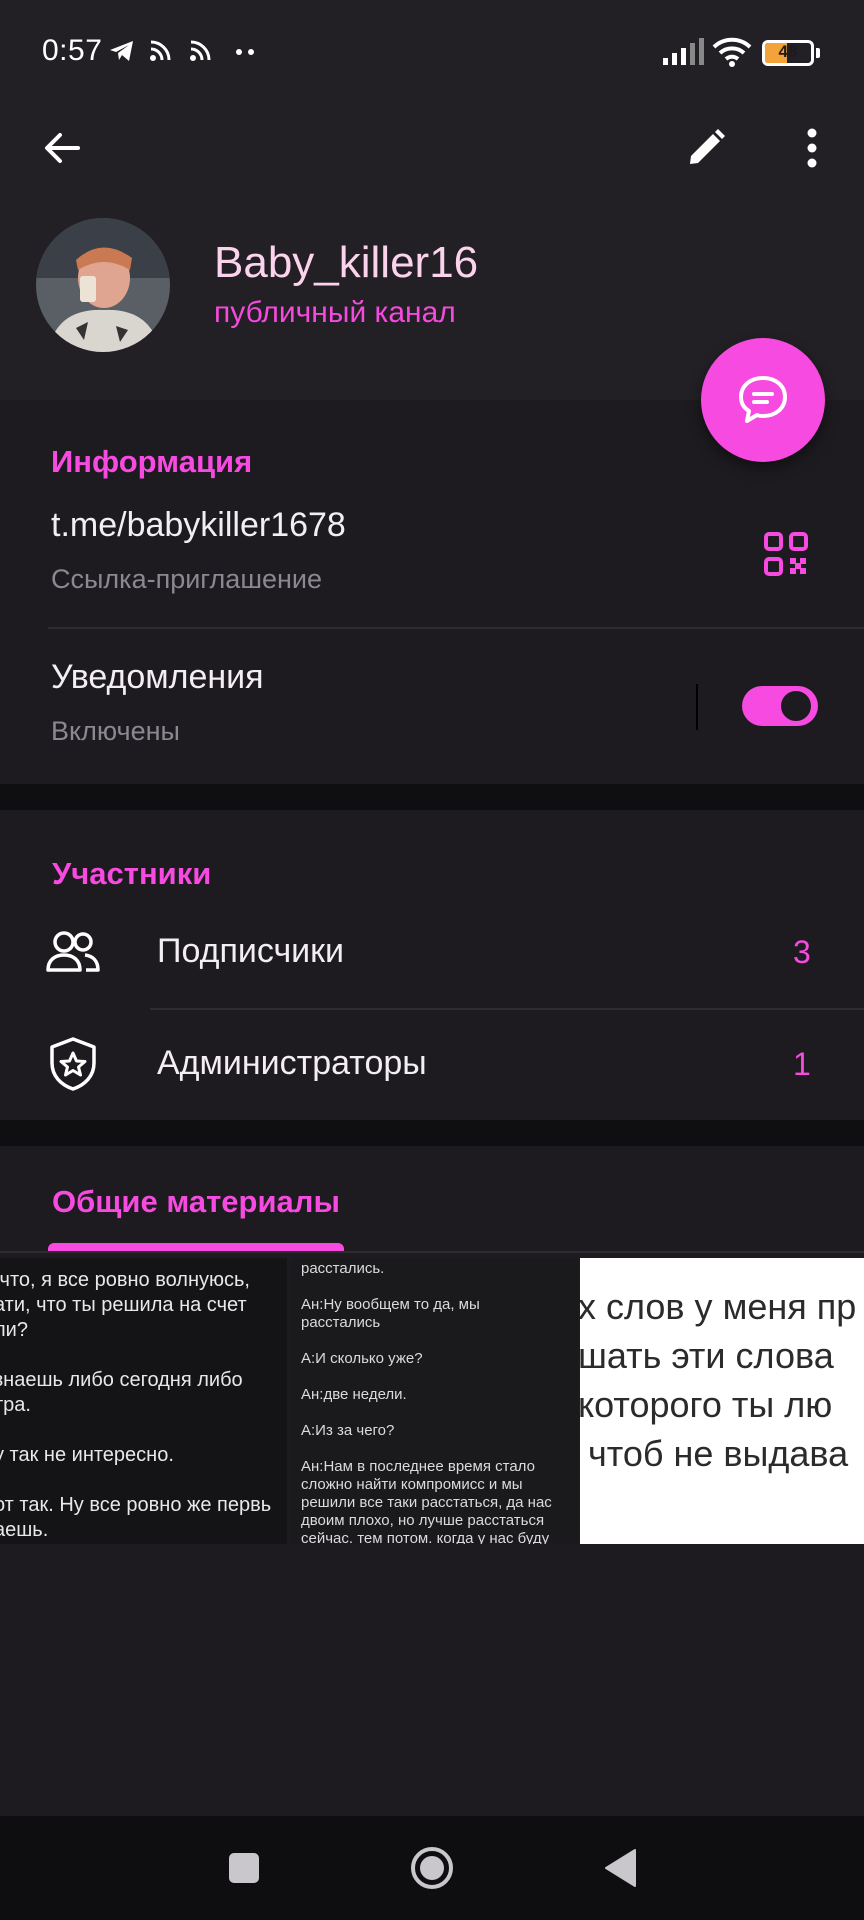 The height and width of the screenshot is (1920, 864). I want to click on square-icon, so click(244, 1868).